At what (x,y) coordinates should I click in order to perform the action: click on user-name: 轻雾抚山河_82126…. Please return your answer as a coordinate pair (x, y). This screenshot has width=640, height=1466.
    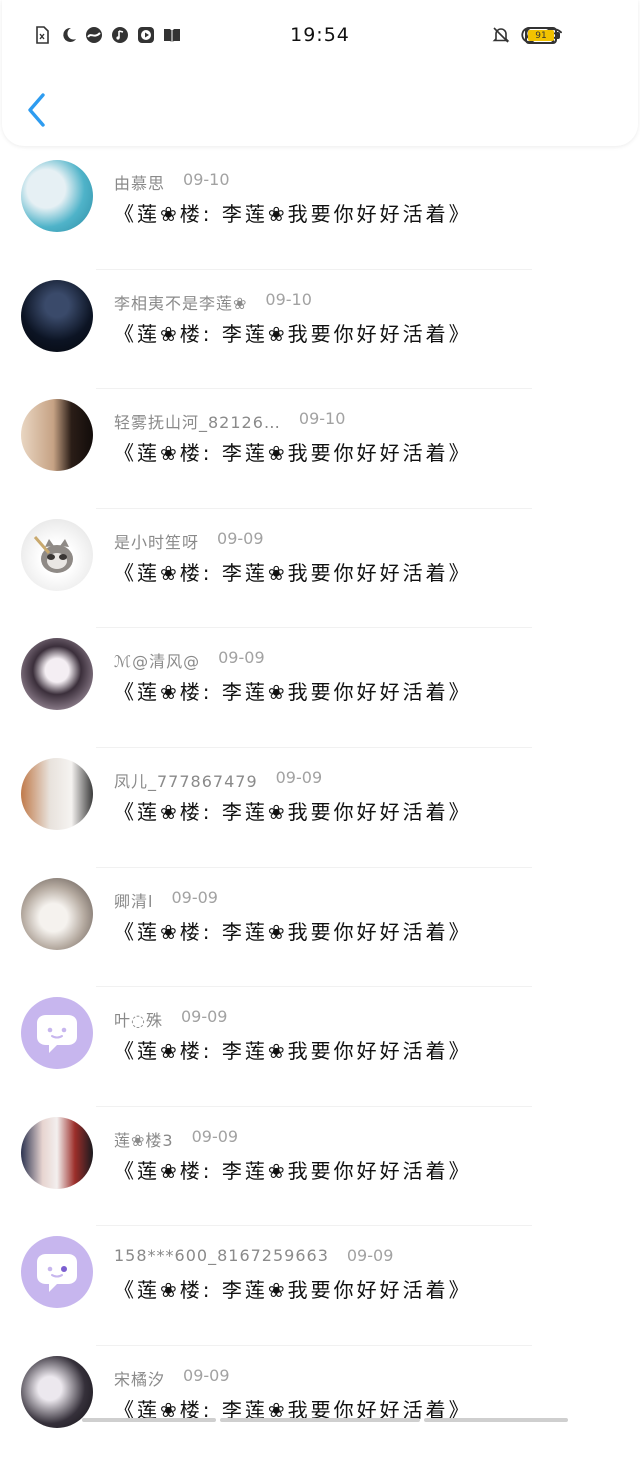
    Looking at the image, I should click on (197, 421).